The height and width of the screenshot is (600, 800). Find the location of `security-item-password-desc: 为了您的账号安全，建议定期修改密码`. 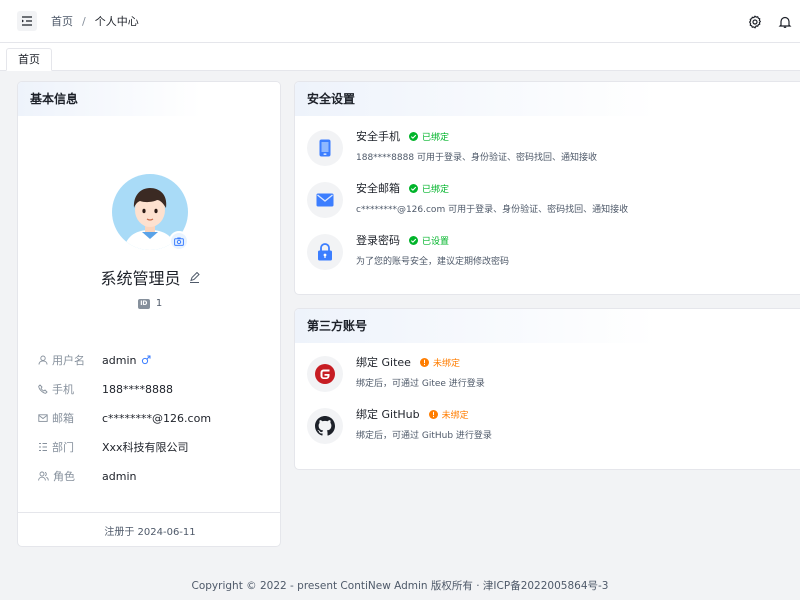

security-item-password-desc: 为了您的账号安全，建议定期修改密码 is located at coordinates (433, 262).